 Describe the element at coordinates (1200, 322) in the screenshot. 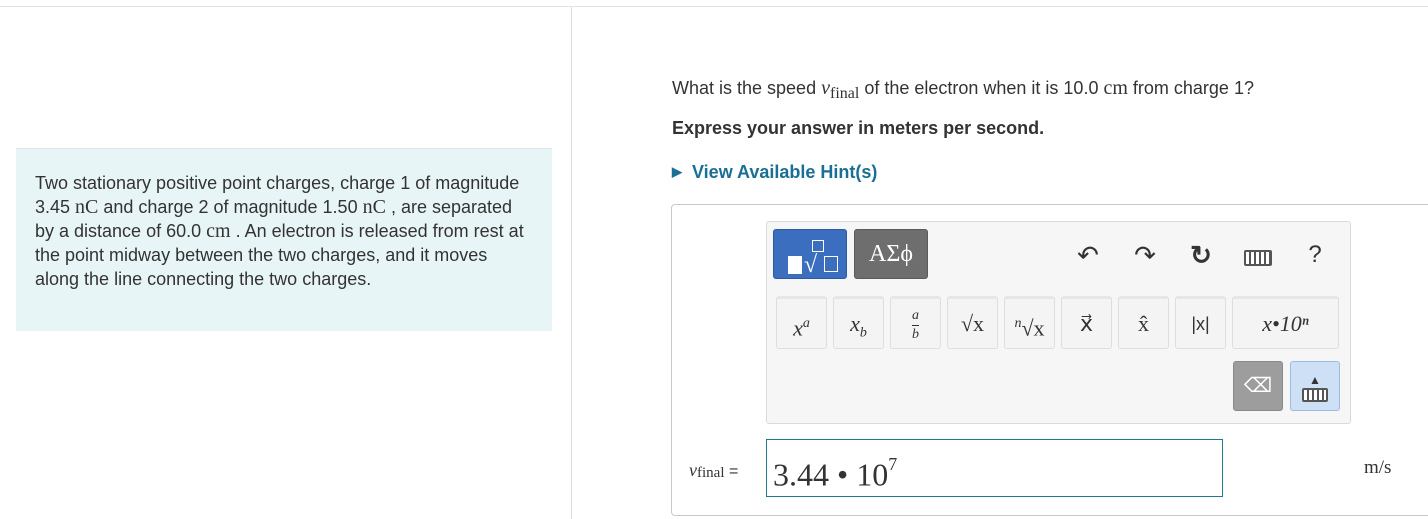

I see `absolute-value-key: |x|` at that location.